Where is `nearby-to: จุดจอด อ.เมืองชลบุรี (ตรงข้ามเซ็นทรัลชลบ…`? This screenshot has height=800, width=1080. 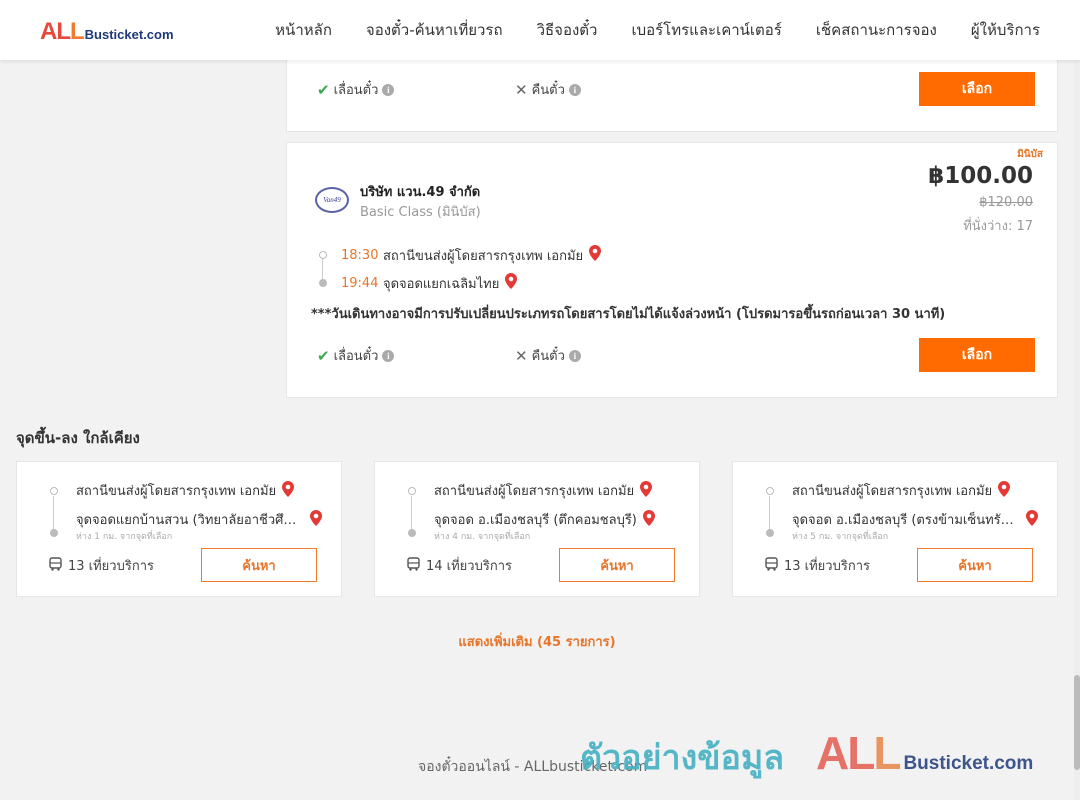
nearby-to: จุดจอด อ.เมืองชลบุรี (ตรงข้ามเซ็นทรัลชลบ… is located at coordinates (918, 519).